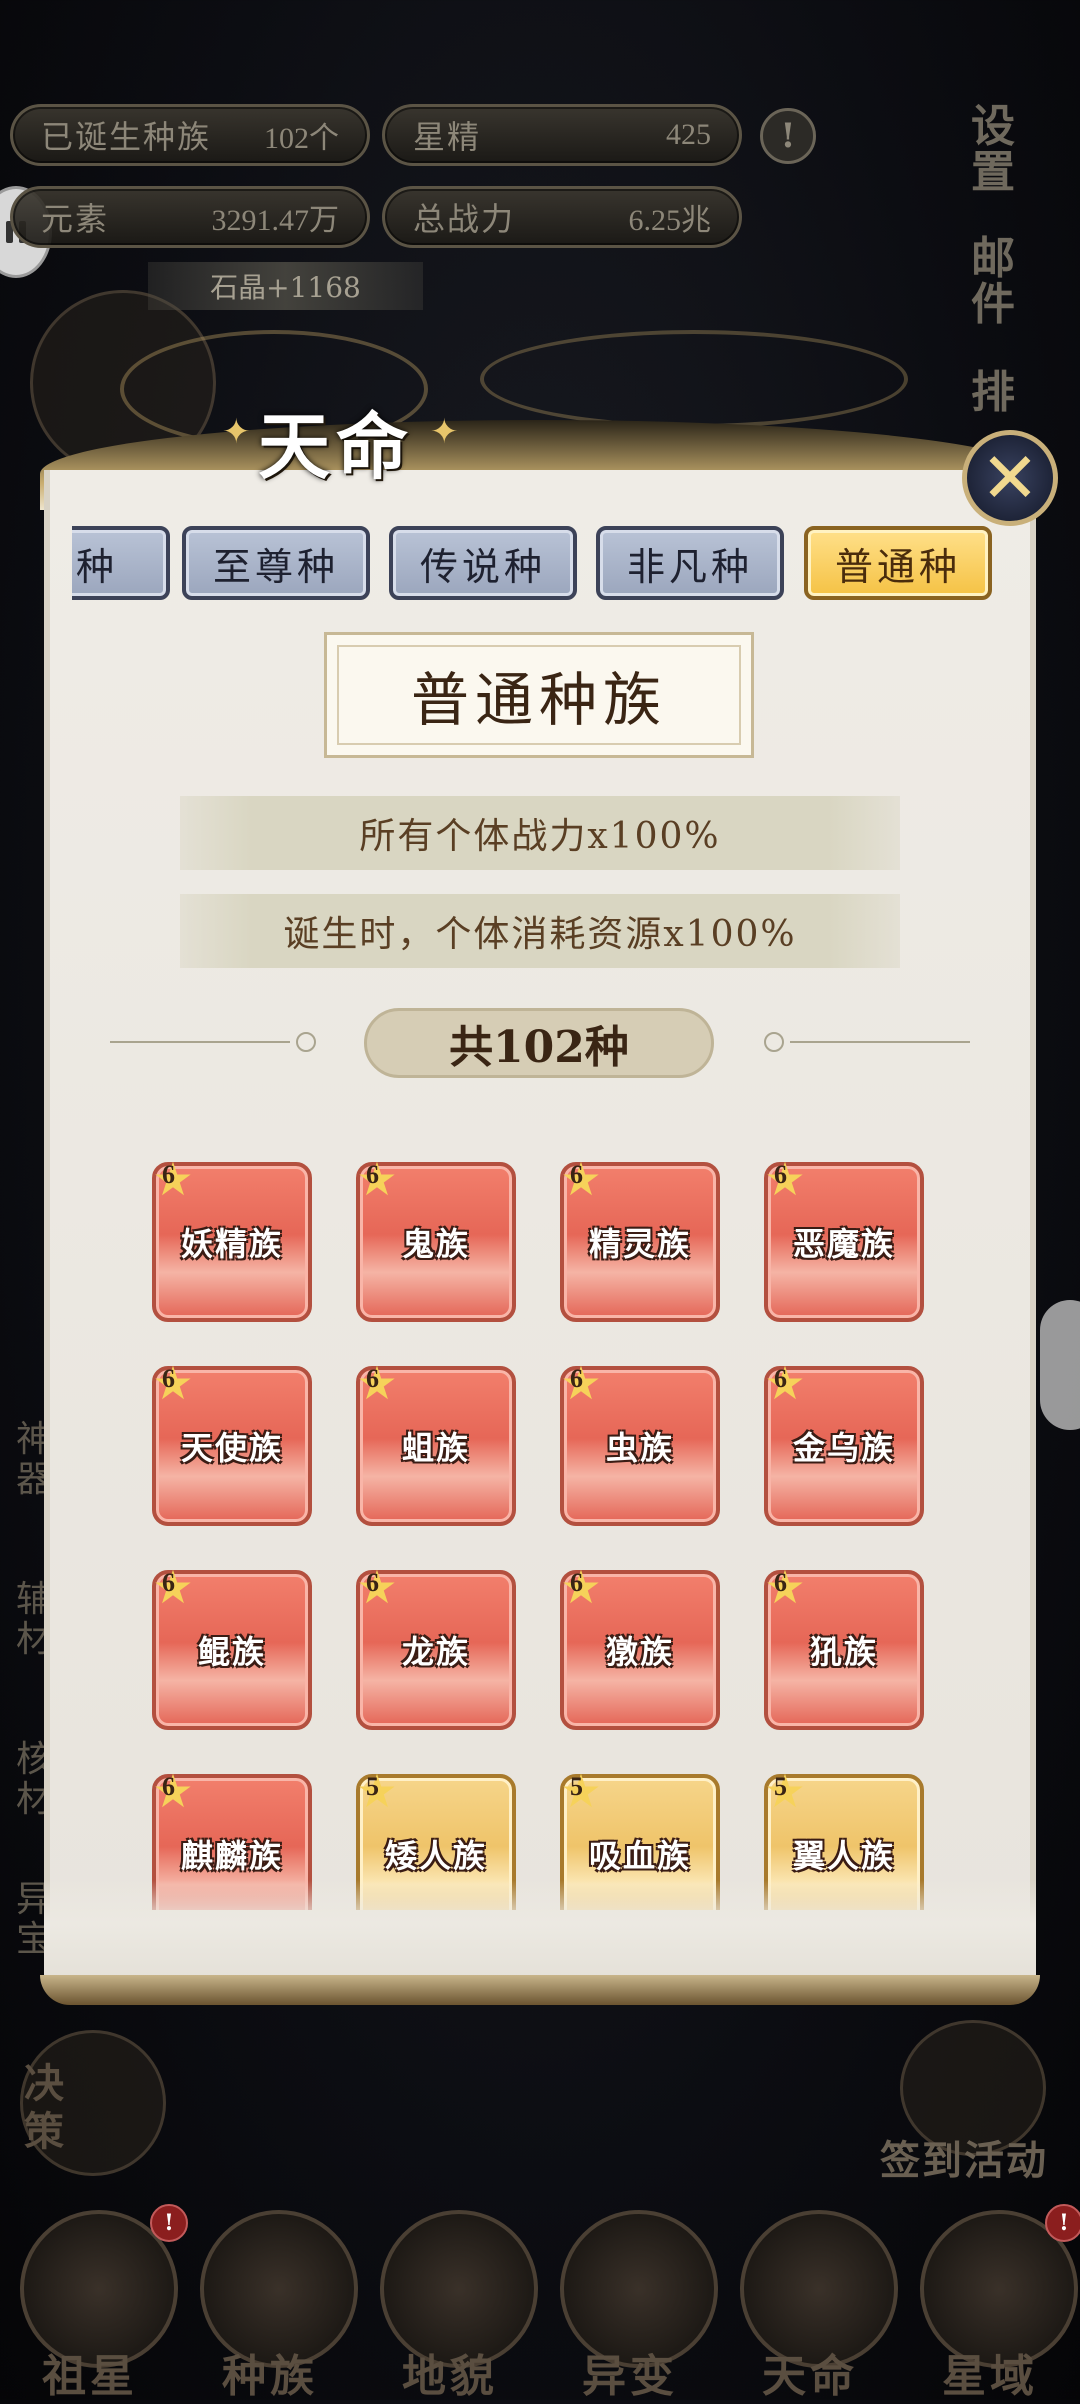  I want to click on nav-star-domain: 星域 !, so click(992, 2301).